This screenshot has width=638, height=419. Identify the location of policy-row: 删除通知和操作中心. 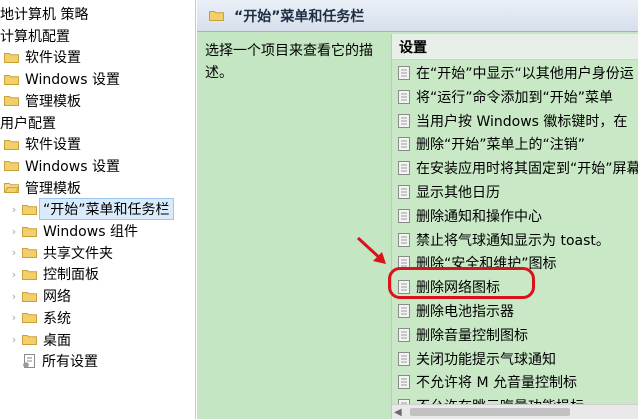
(518, 216).